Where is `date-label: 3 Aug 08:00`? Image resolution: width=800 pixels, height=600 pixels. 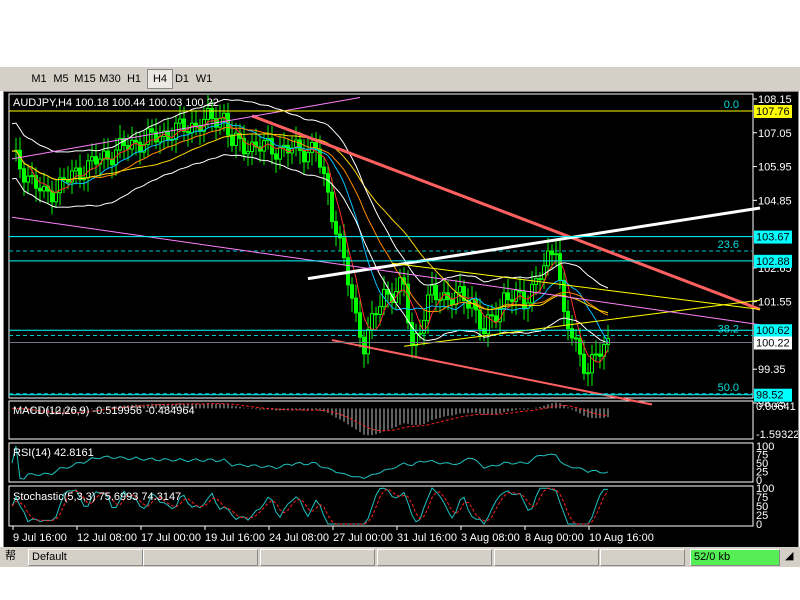 date-label: 3 Aug 08:00 is located at coordinates (490, 538).